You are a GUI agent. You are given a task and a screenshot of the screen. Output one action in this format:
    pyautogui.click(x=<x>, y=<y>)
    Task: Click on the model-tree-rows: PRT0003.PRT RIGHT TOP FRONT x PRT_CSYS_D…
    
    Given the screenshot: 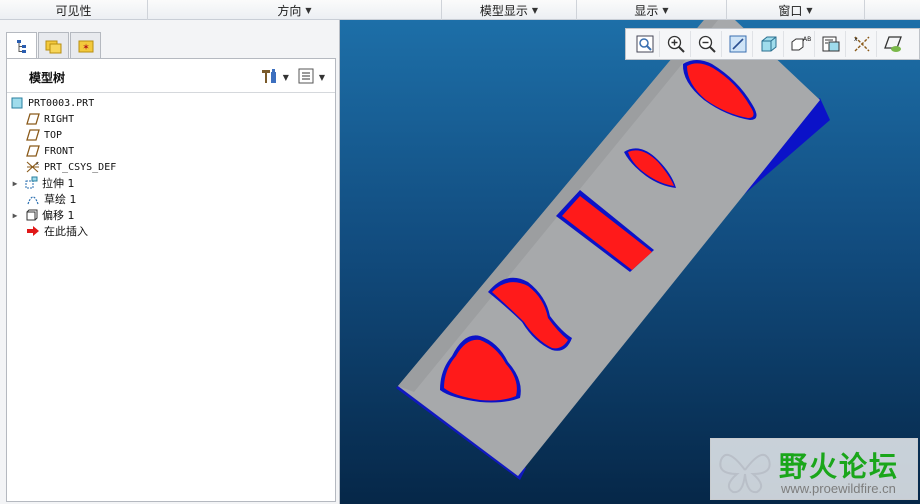 What is the action you would take?
    pyautogui.click(x=171, y=167)
    